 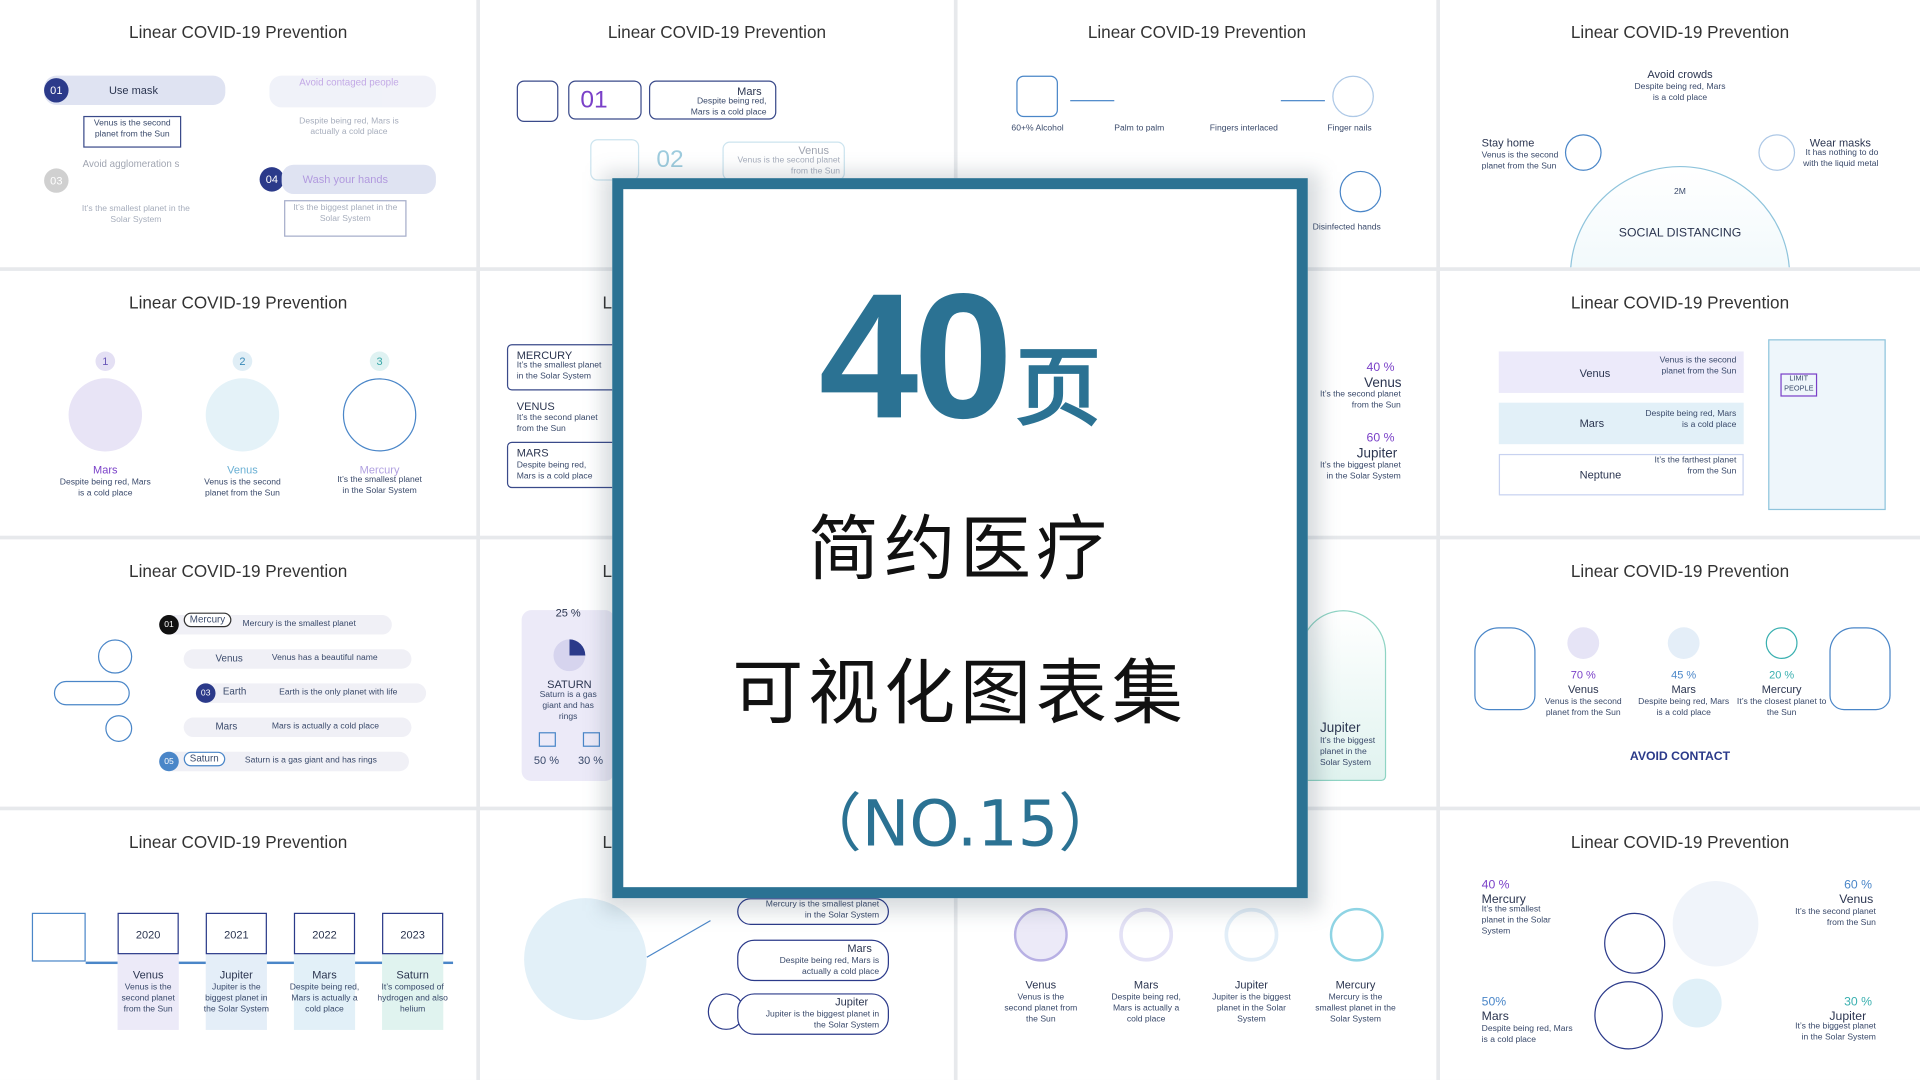 What do you see at coordinates (207, 620) in the screenshot?
I see `list-title: Mercury` at bounding box center [207, 620].